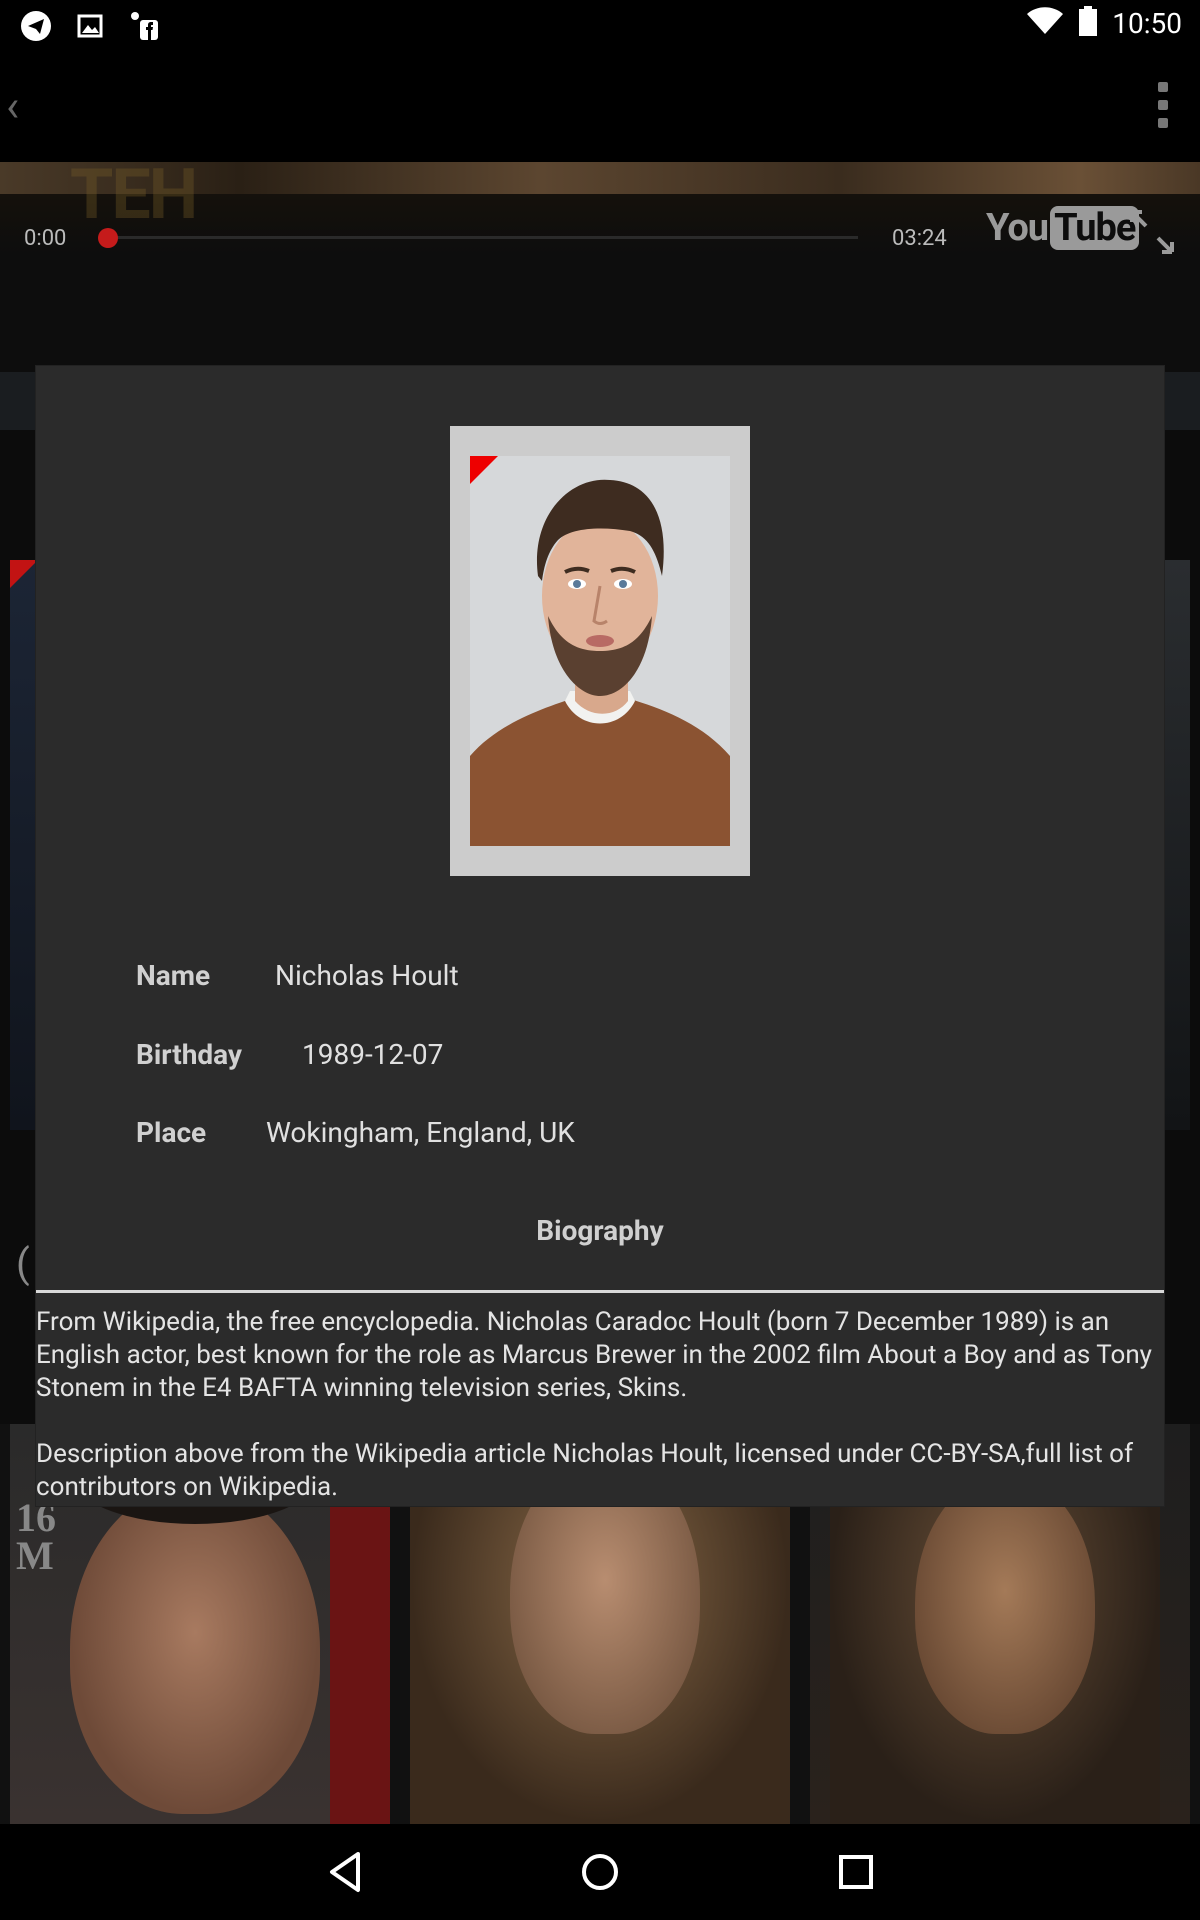 Image resolution: width=1200 pixels, height=1920 pixels. What do you see at coordinates (1063, 228) in the screenshot?
I see `youtube-logo: You Tube` at bounding box center [1063, 228].